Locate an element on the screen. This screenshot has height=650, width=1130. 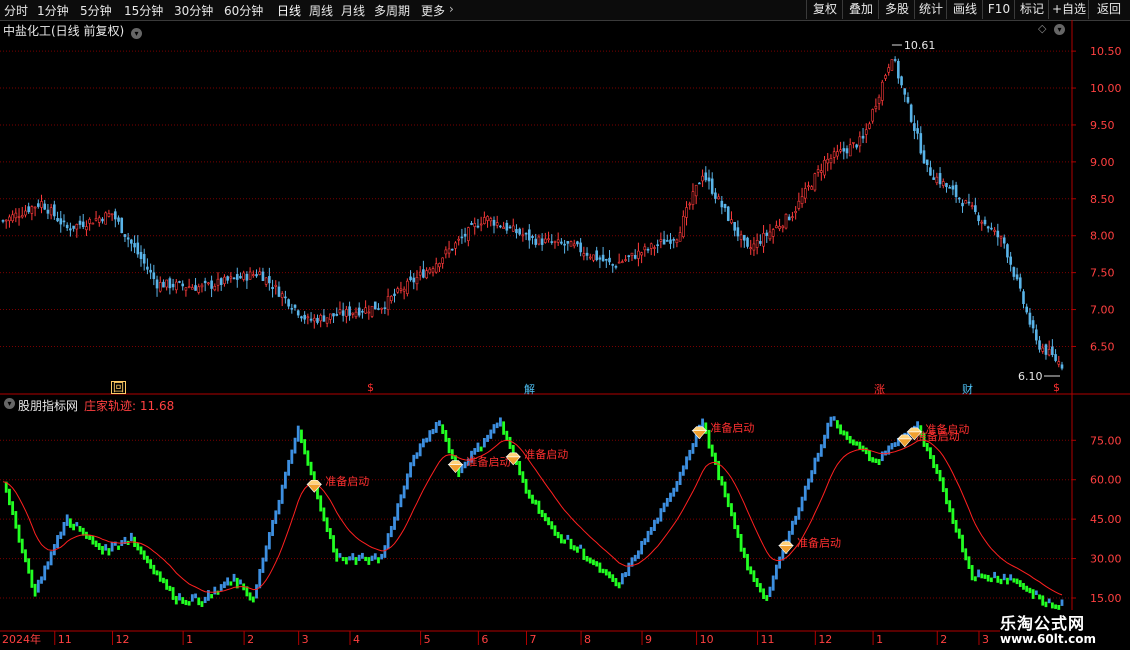
x-tick-label: 2 is located at coordinates (250, 639).